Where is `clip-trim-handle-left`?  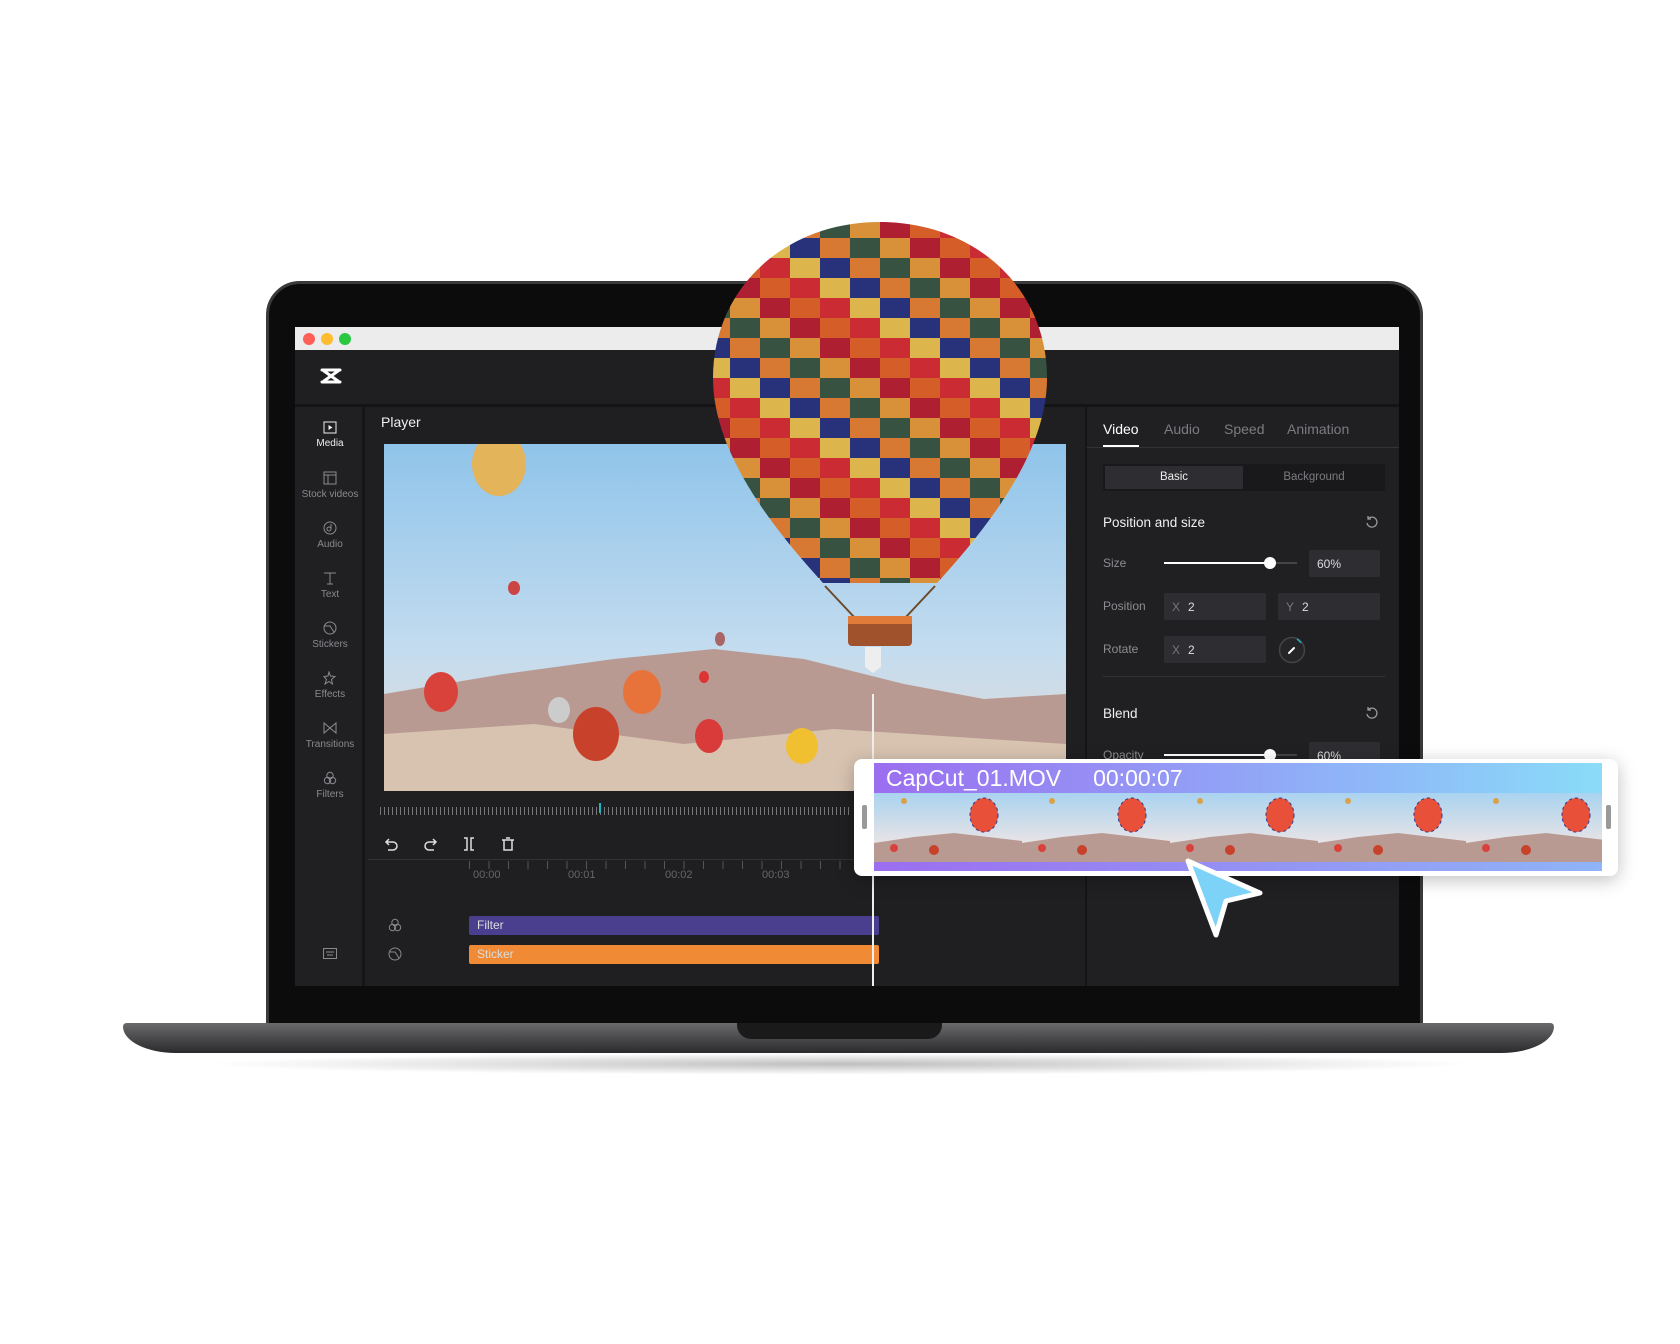
clip-trim-handle-left is located at coordinates (864, 817).